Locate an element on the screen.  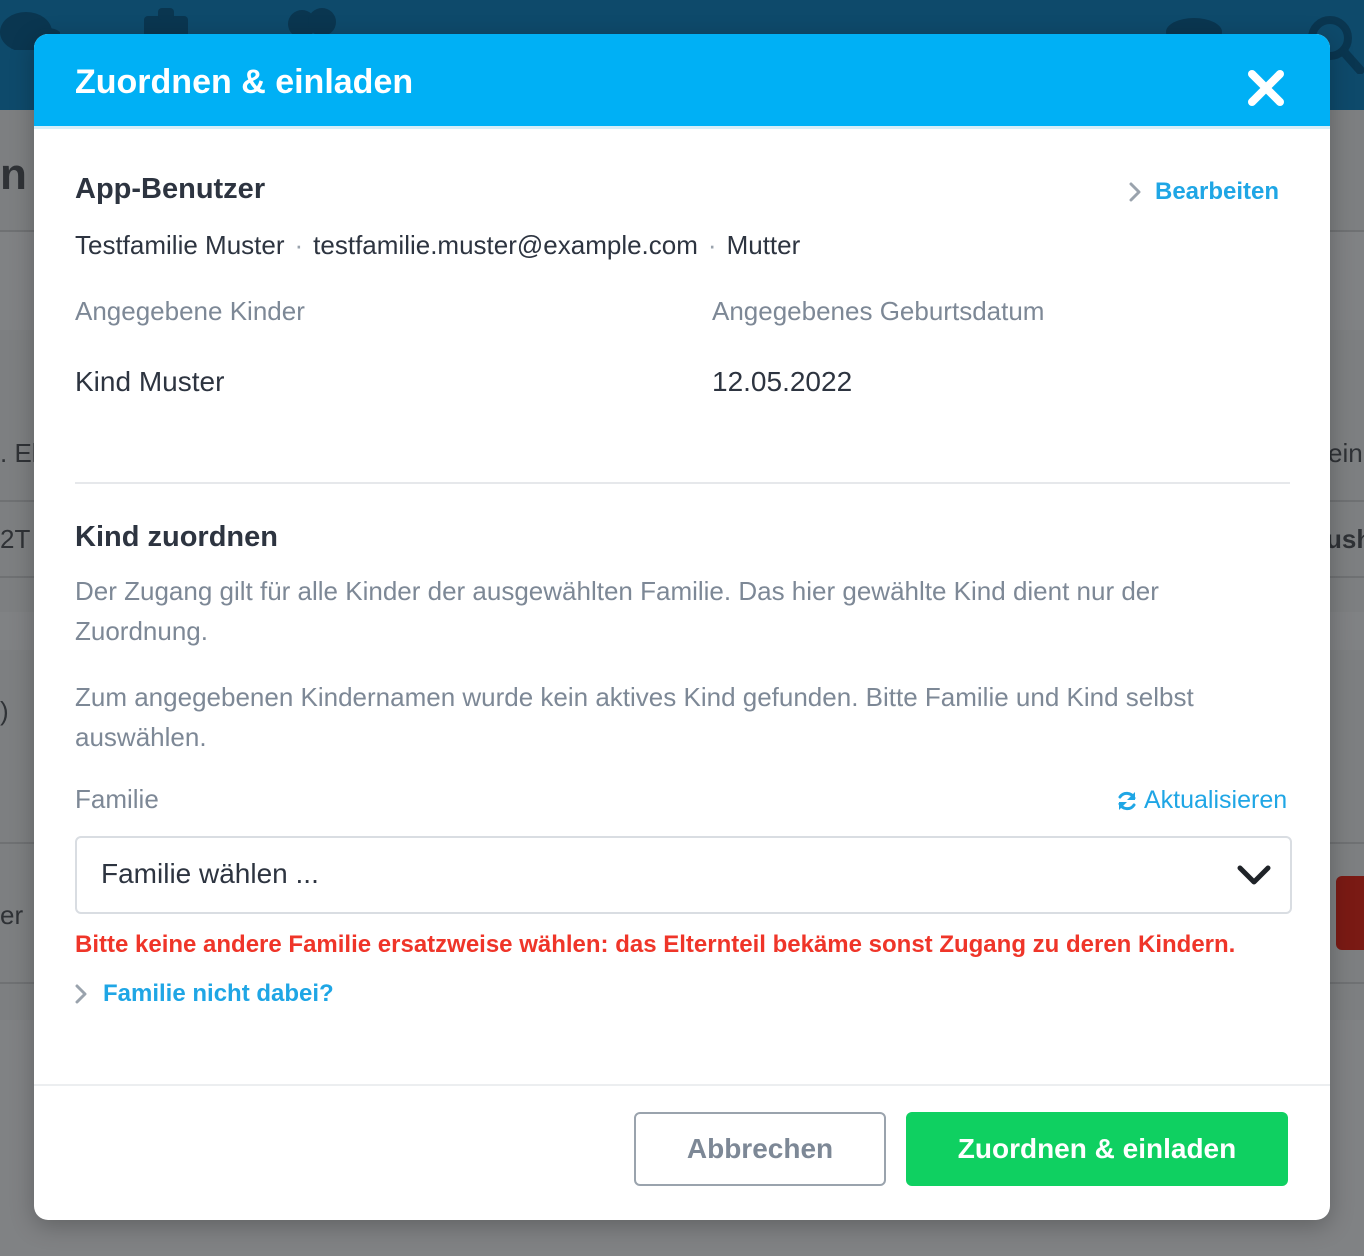
refresh-icon is located at coordinates (1127, 800).